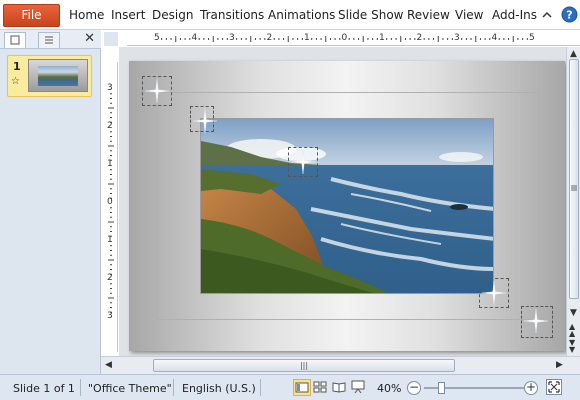 This screenshot has height=400, width=580. What do you see at coordinates (514, 15) in the screenshot?
I see `tab-add-ins: Add-Ins` at bounding box center [514, 15].